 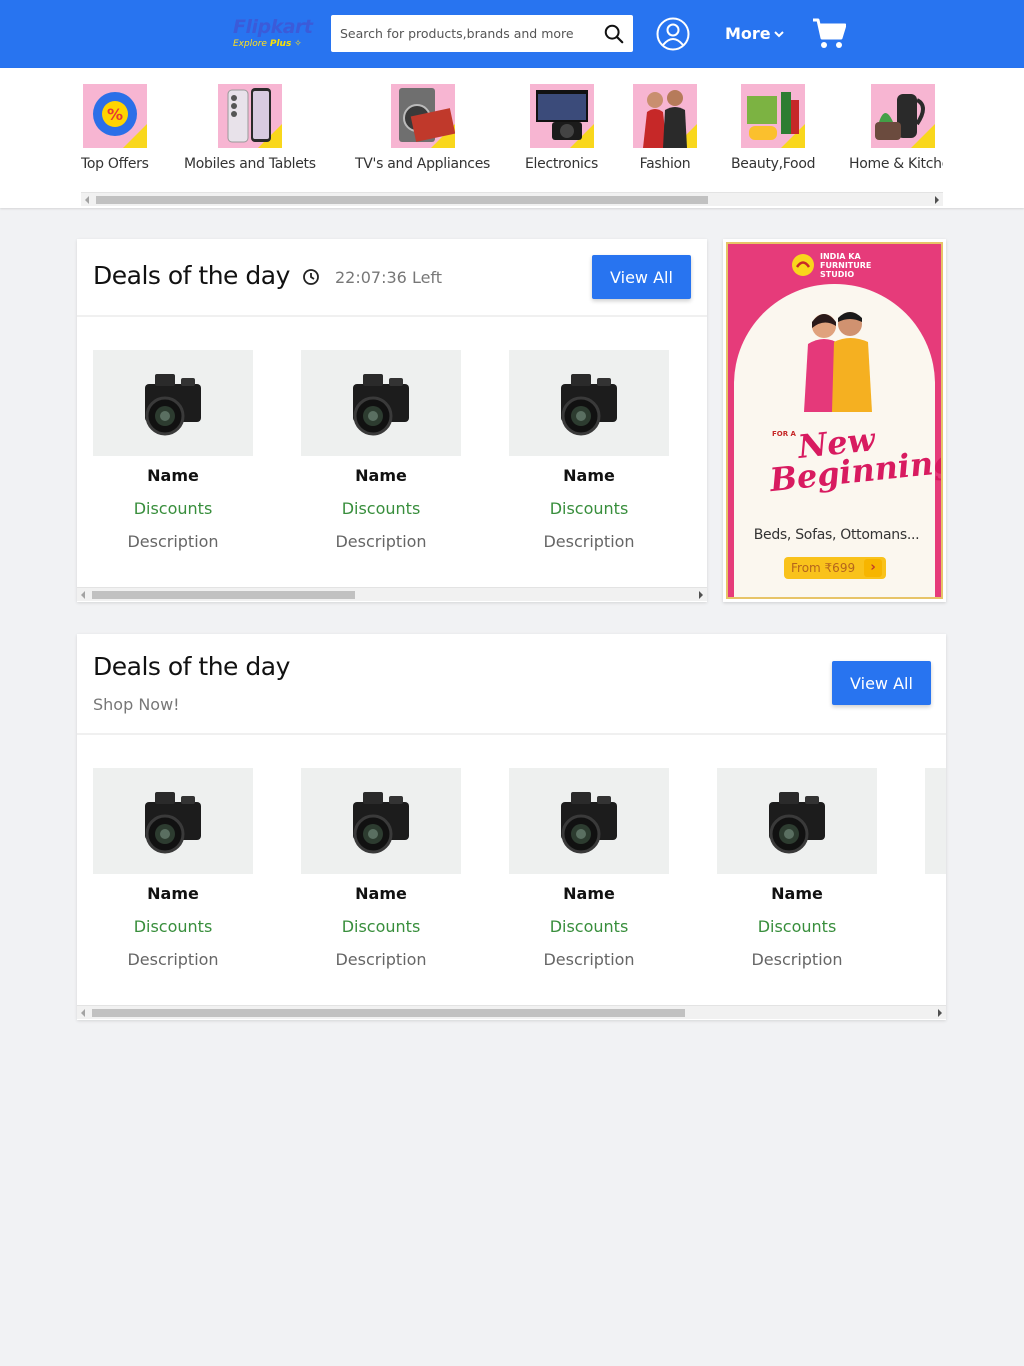 I want to click on kettle-icon, so click(x=903, y=116).